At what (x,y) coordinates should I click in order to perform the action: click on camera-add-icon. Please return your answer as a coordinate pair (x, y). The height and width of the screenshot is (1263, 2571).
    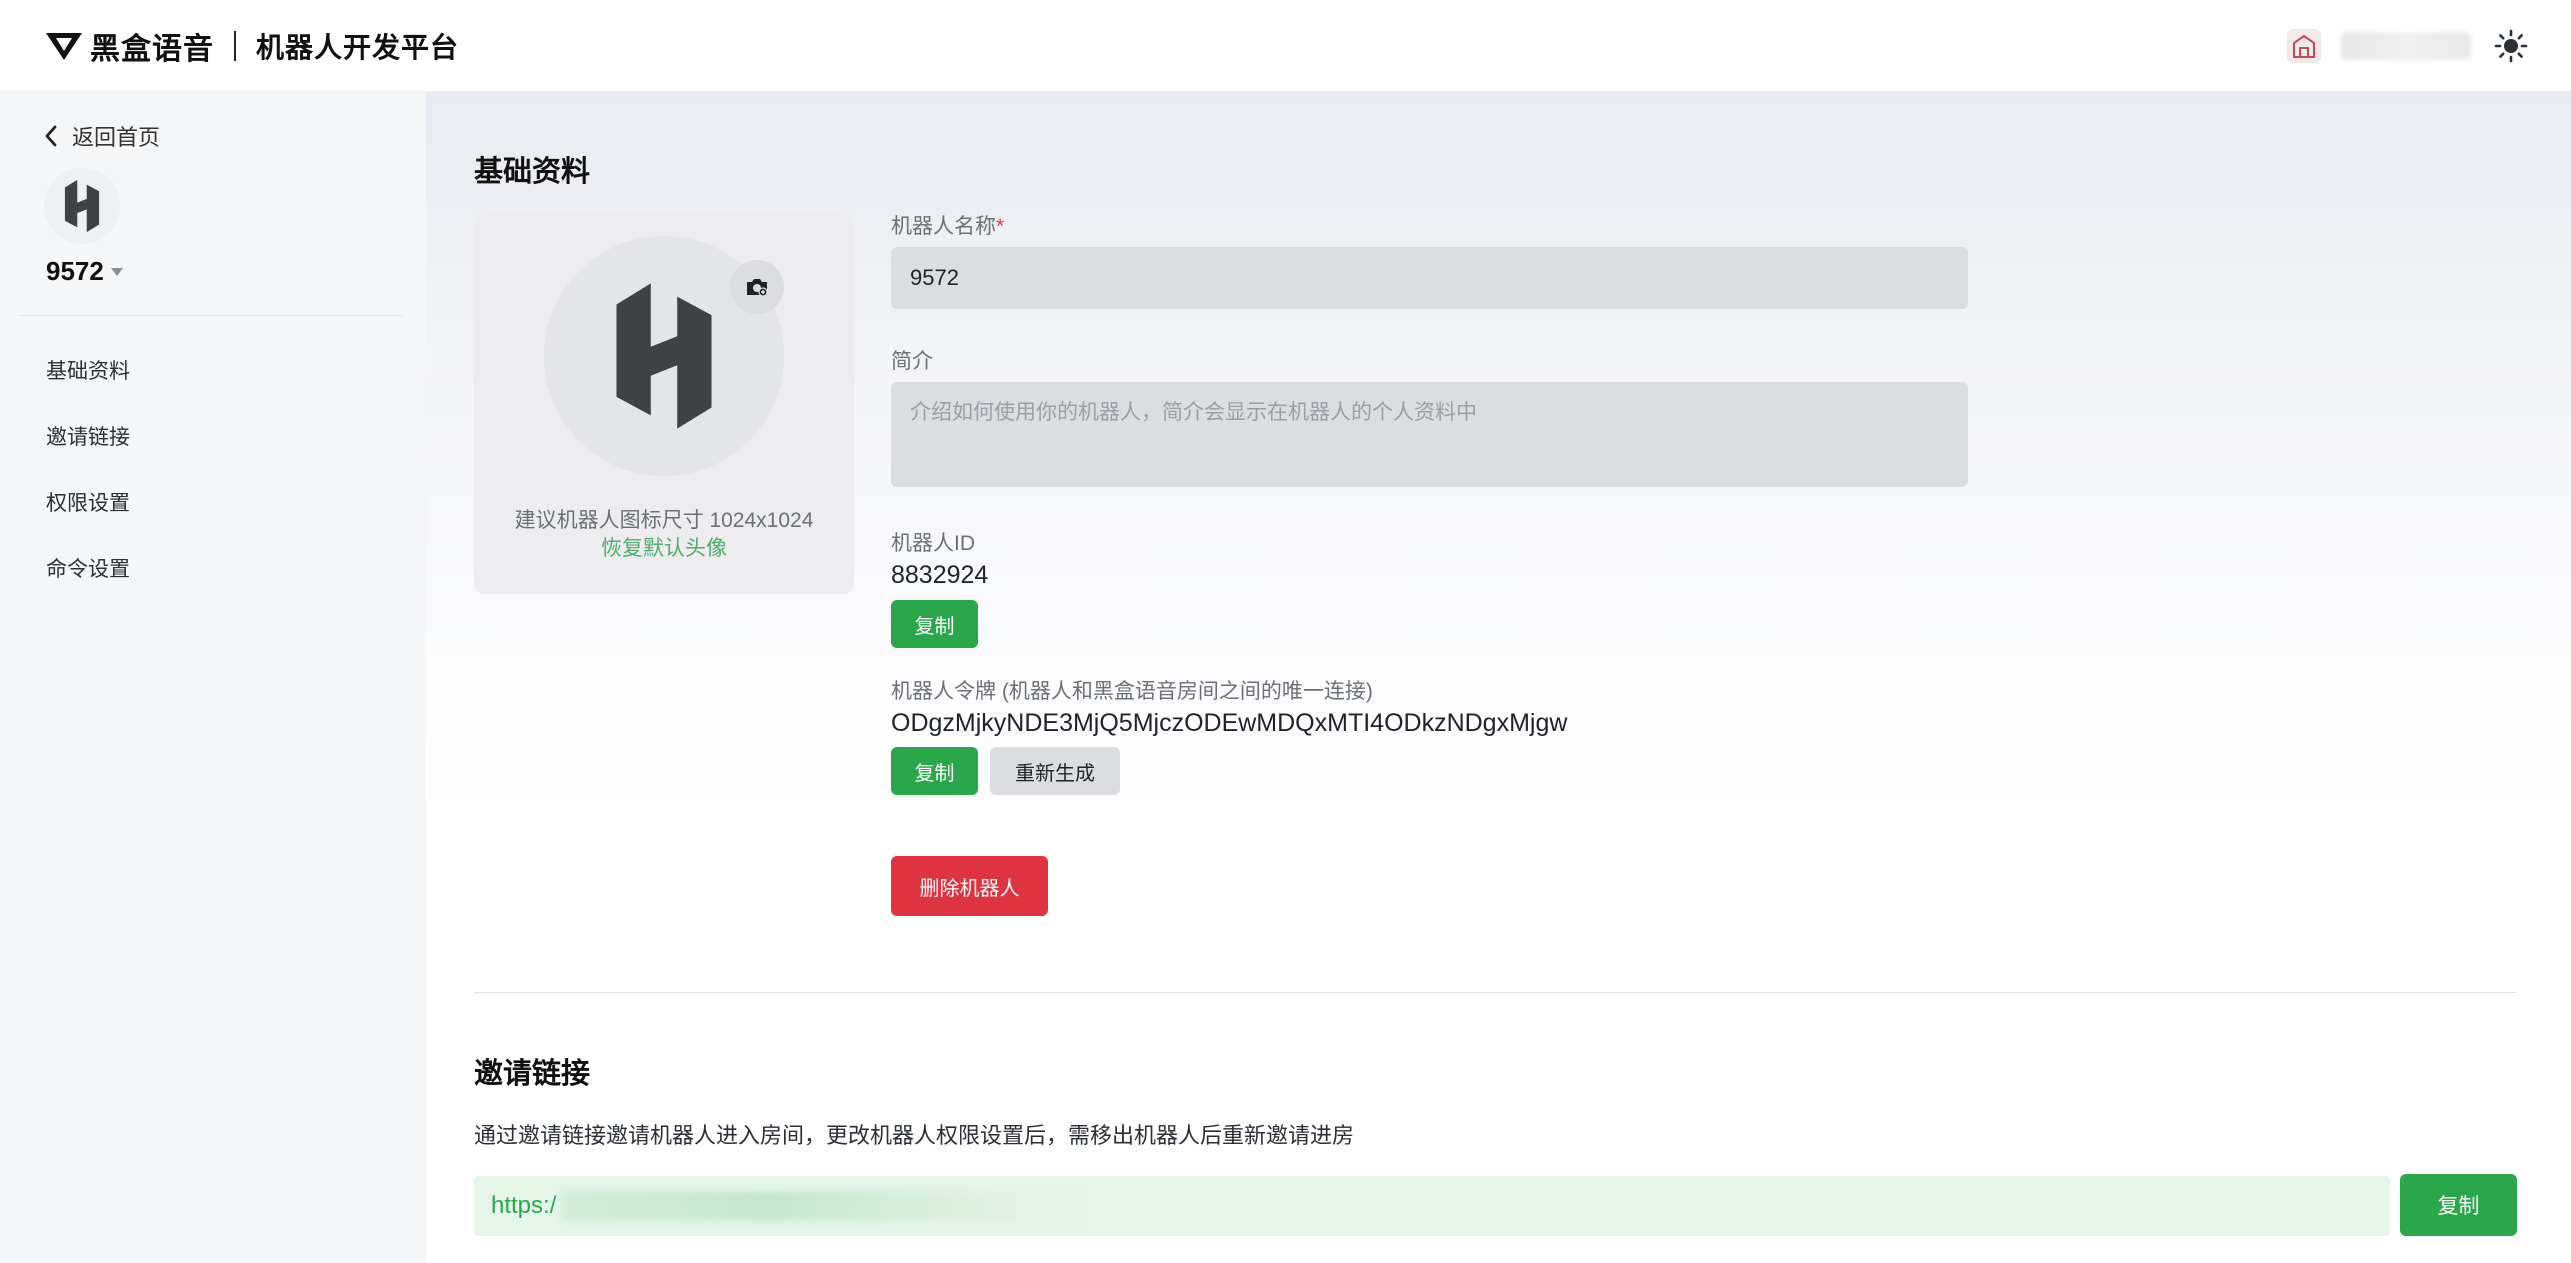
    Looking at the image, I should click on (757, 288).